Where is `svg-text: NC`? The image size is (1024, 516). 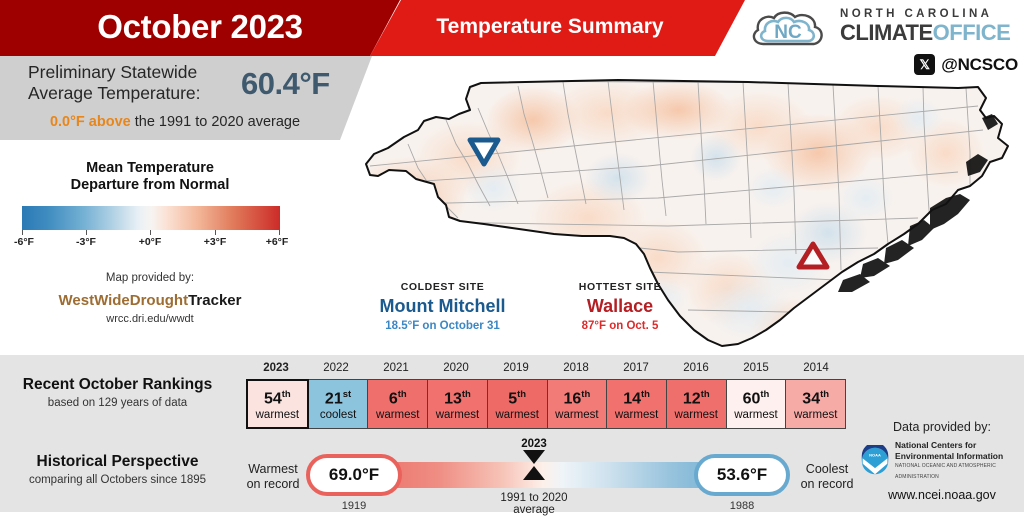
svg-text: NC is located at coordinates (788, 32).